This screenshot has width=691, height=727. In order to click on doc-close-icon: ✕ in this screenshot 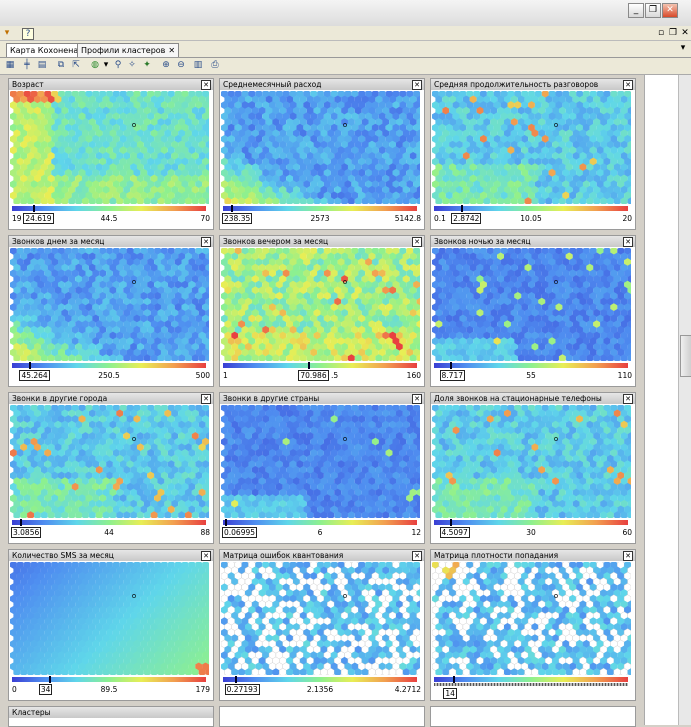, I will do `click(685, 33)`.